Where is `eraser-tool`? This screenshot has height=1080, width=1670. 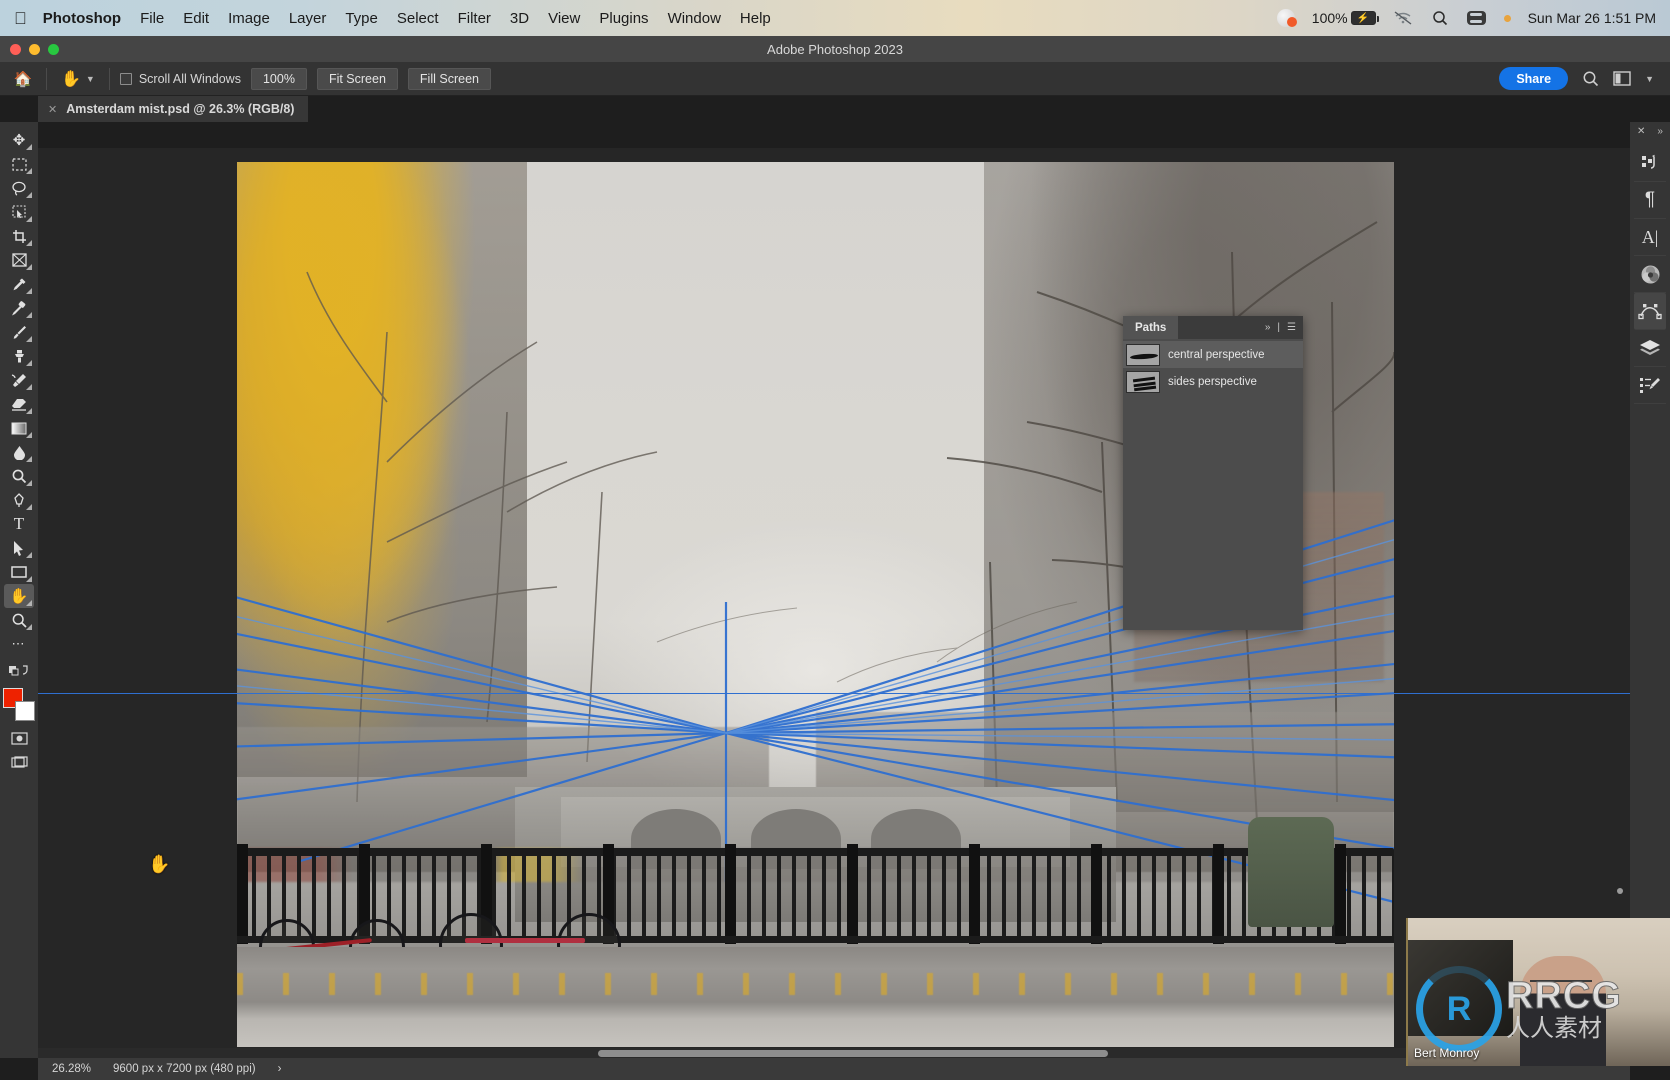 eraser-tool is located at coordinates (19, 404).